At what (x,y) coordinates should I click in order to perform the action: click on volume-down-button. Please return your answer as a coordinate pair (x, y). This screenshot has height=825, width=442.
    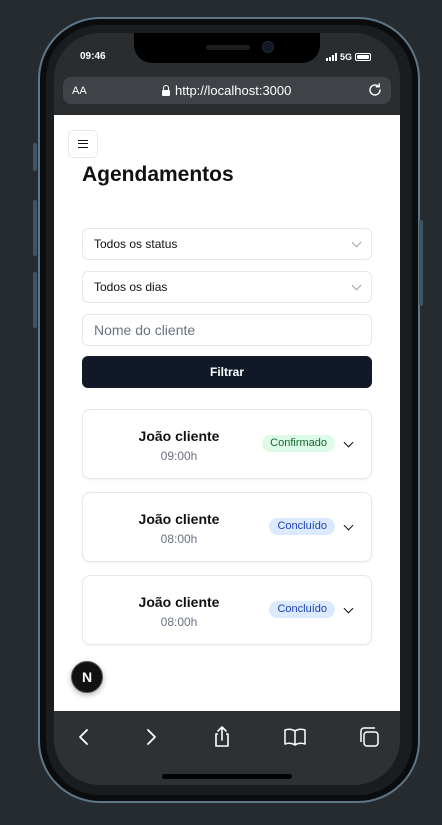
    Looking at the image, I should click on (35, 300).